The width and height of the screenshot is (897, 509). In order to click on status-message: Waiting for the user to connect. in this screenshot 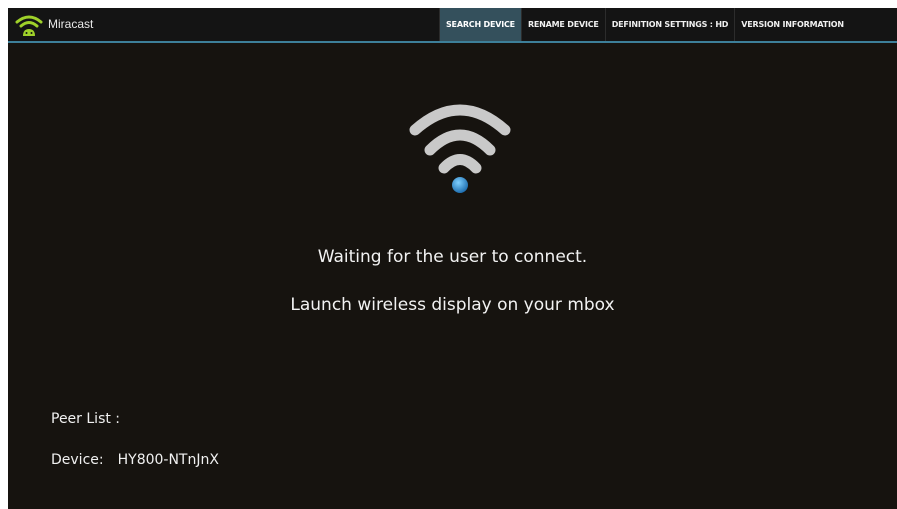, I will do `click(452, 257)`.